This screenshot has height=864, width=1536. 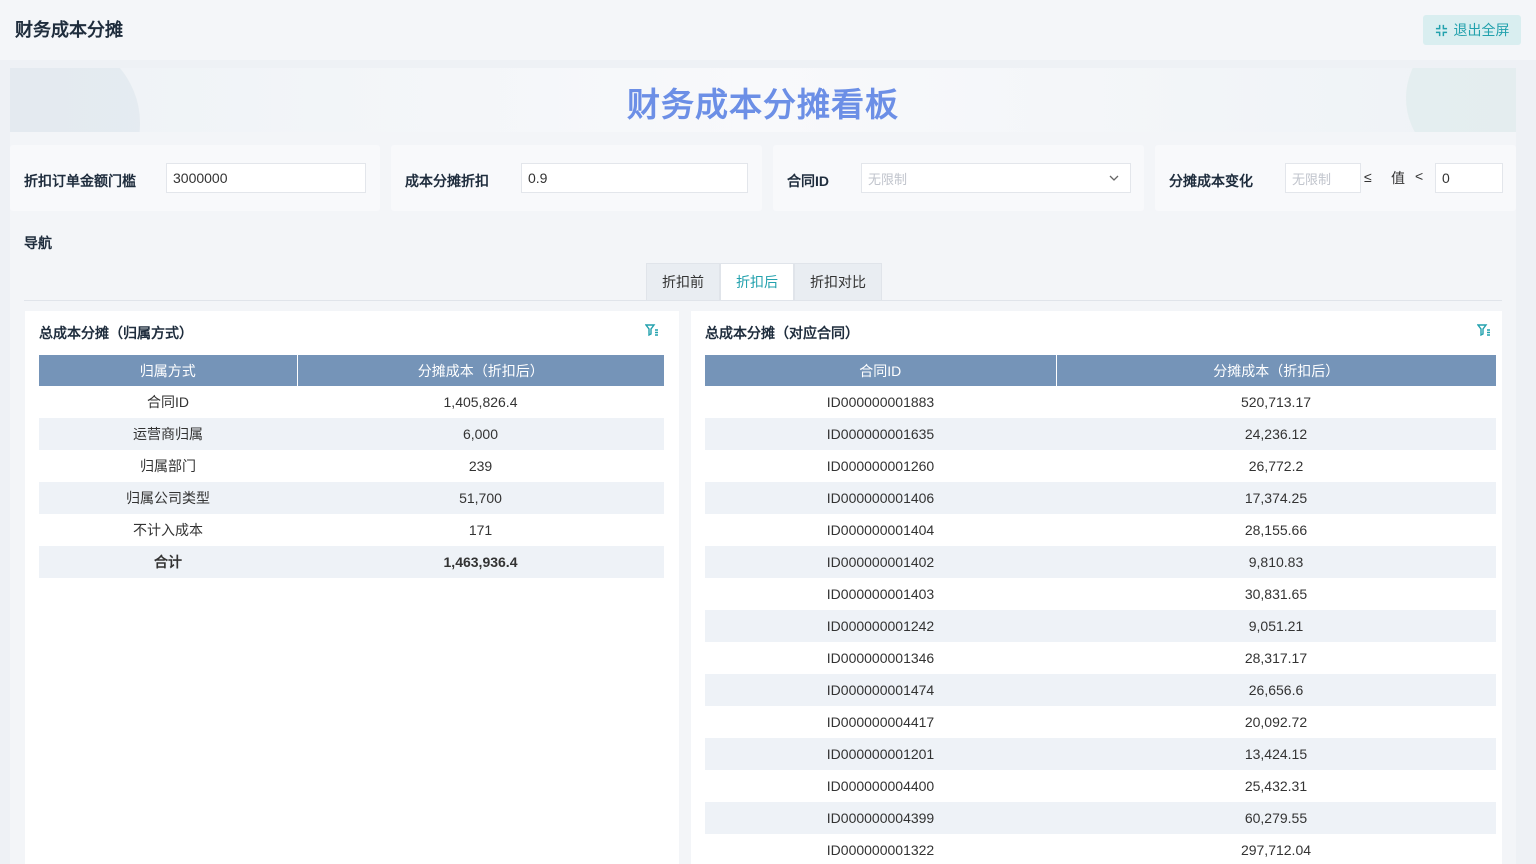 What do you see at coordinates (880, 850) in the screenshot?
I see `table-cell: ID000000001322` at bounding box center [880, 850].